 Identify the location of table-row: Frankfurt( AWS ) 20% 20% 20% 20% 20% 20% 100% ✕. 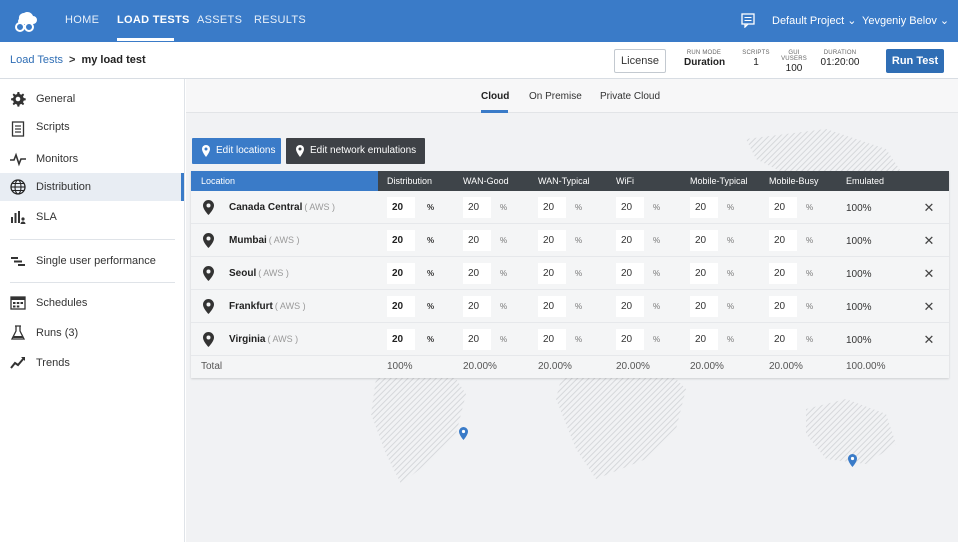
(570, 306).